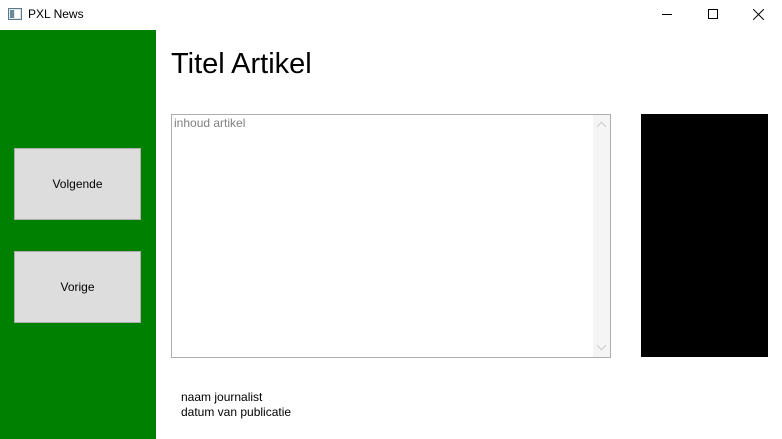 The height and width of the screenshot is (439, 782). What do you see at coordinates (241, 64) in the screenshot?
I see `article-title: Titel Artikel` at bounding box center [241, 64].